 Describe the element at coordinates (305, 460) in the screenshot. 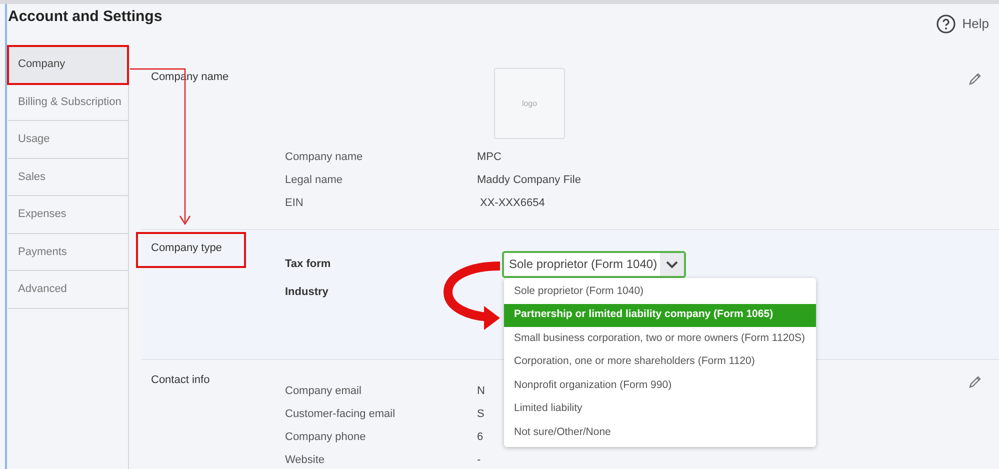

I see `field-label: Website` at that location.